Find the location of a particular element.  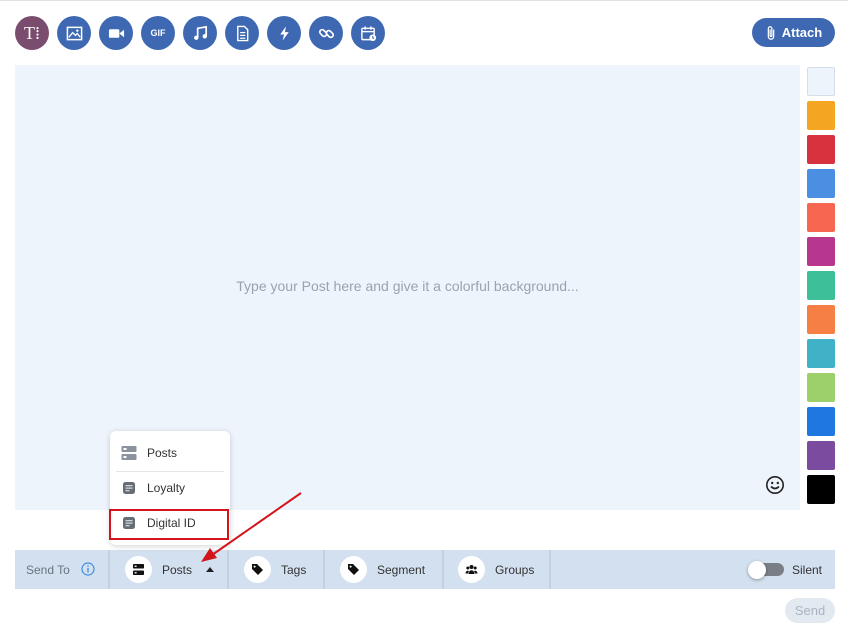

silent-toggle is located at coordinates (766, 570).